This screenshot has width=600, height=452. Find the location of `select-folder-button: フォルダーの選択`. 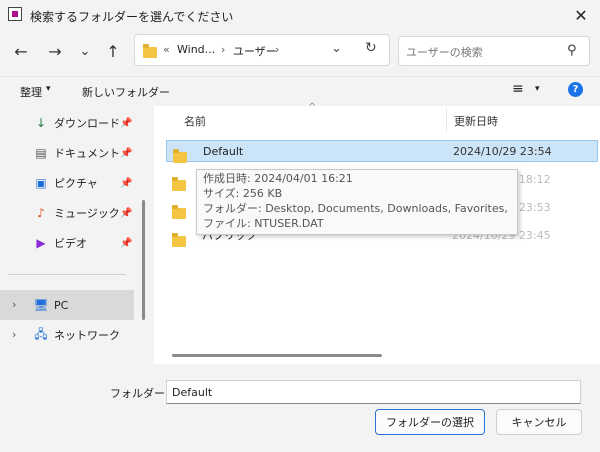

select-folder-button: フォルダーの選択 is located at coordinates (430, 422).